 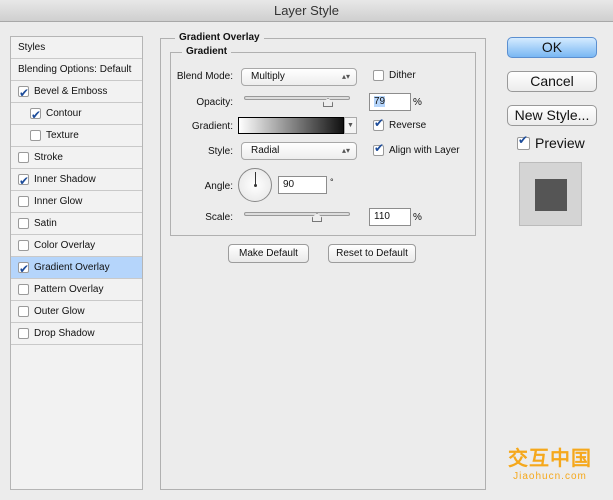 I want to click on watermark-site: Jiaohucn.com, so click(x=550, y=476).